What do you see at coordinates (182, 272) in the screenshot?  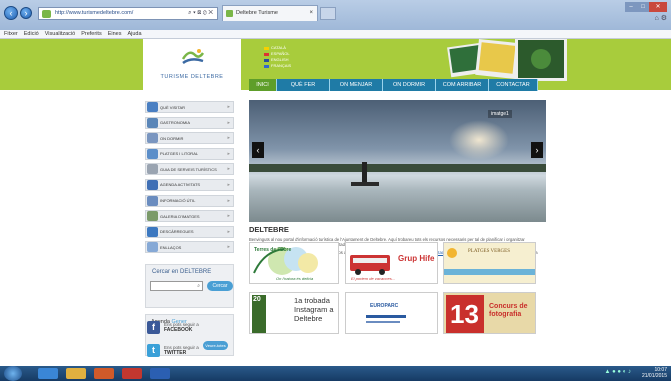 I see `search-title: Cercar en DELTEBRE` at bounding box center [182, 272].